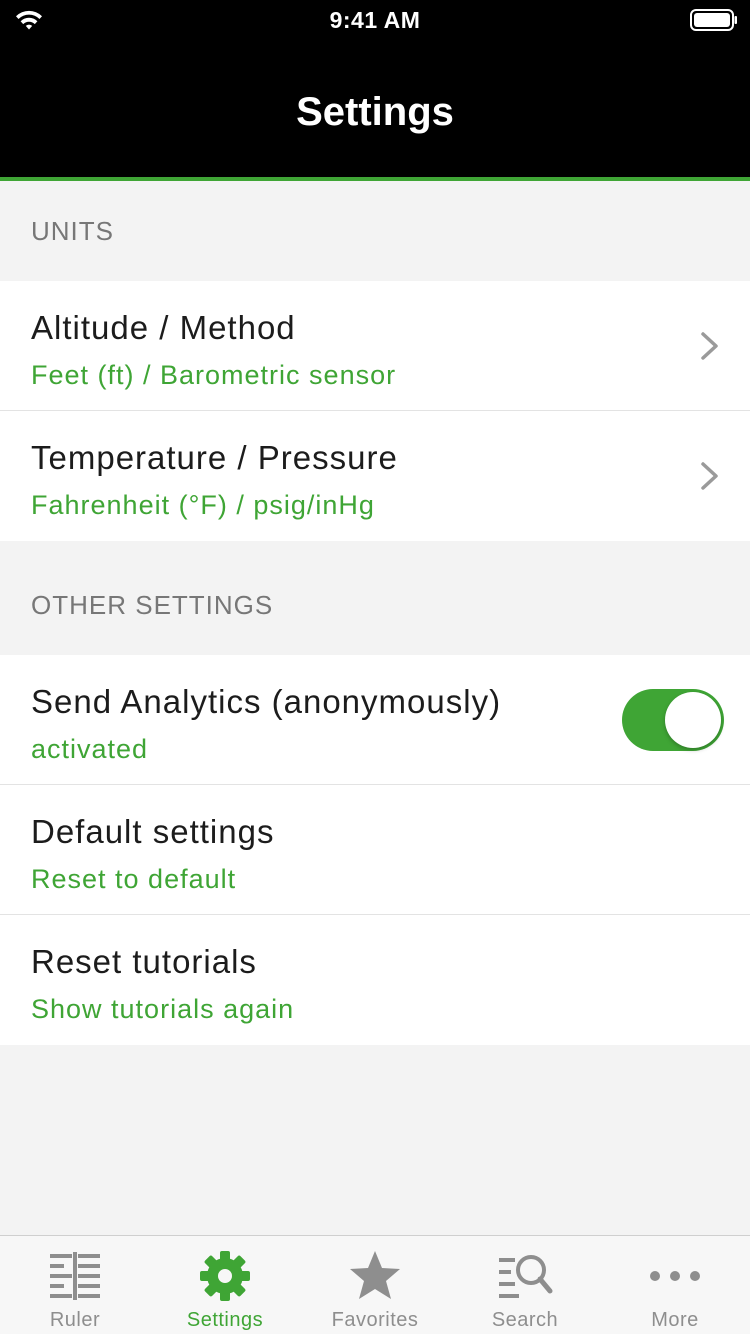  I want to click on status-bar: 9:41 AM, so click(375, 20).